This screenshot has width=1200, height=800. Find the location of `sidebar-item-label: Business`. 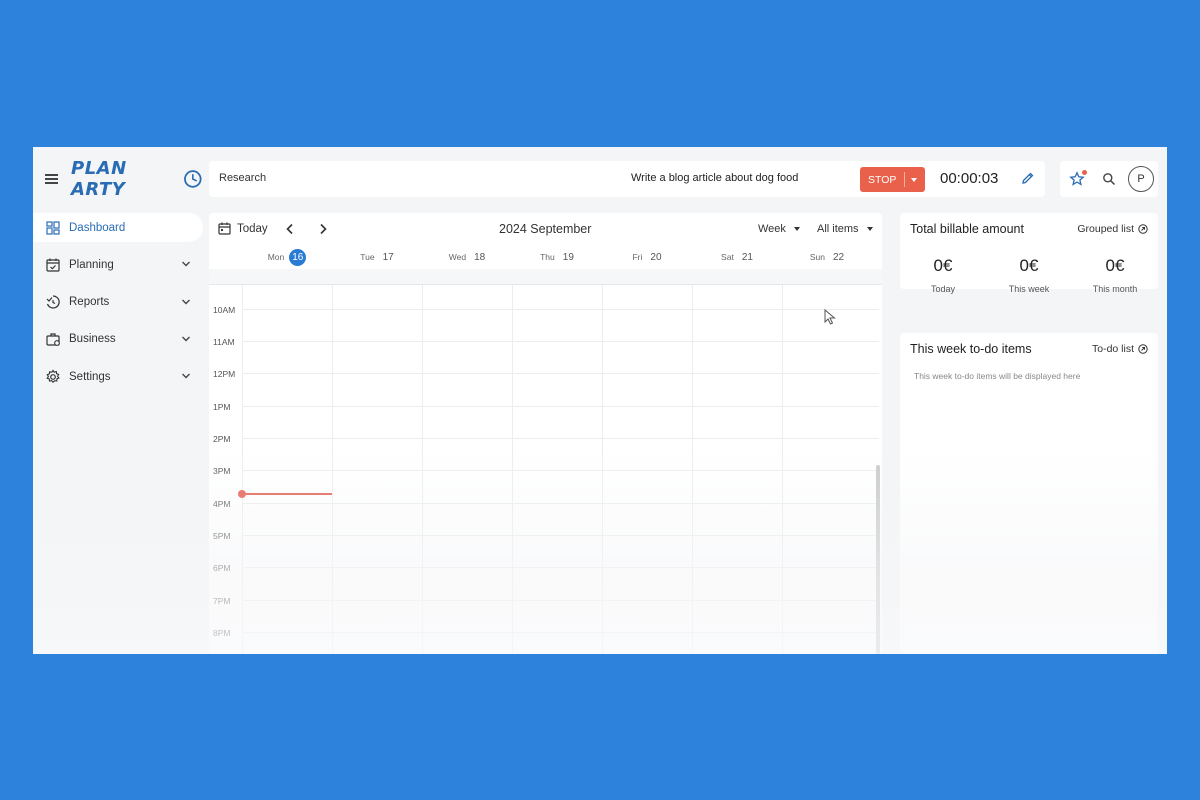

sidebar-item-label: Business is located at coordinates (92, 339).